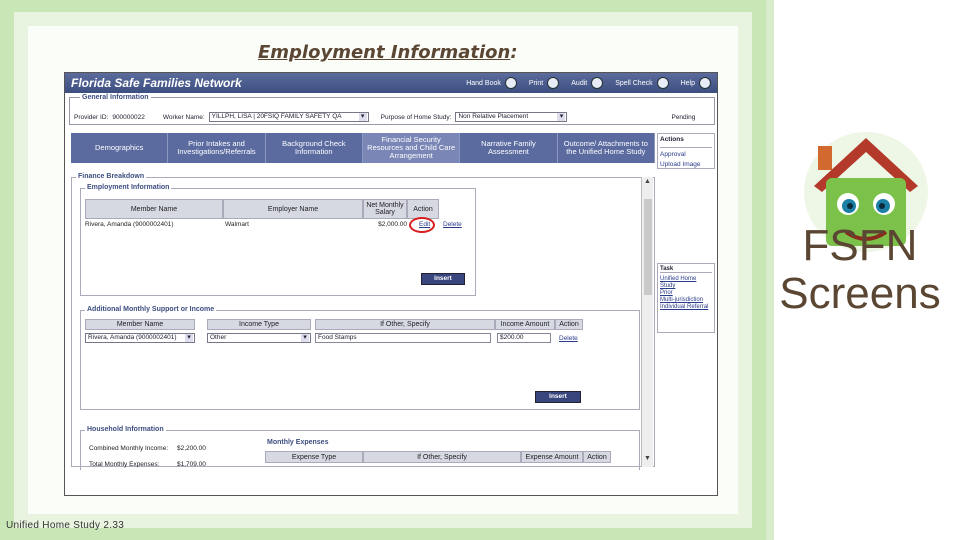 The width and height of the screenshot is (960, 540). Describe the element at coordinates (686, 164) in the screenshot. I see `action-upload-image: Upload Image` at that location.